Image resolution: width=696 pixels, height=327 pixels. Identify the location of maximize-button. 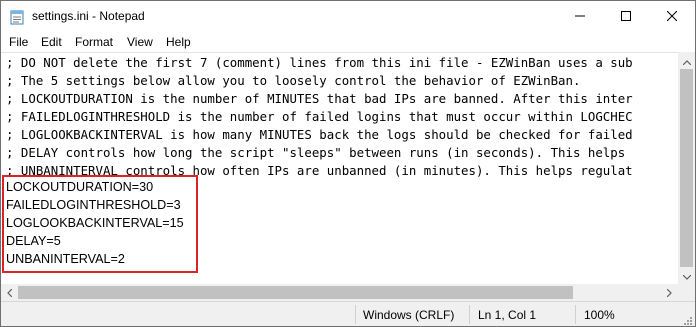
(626, 16).